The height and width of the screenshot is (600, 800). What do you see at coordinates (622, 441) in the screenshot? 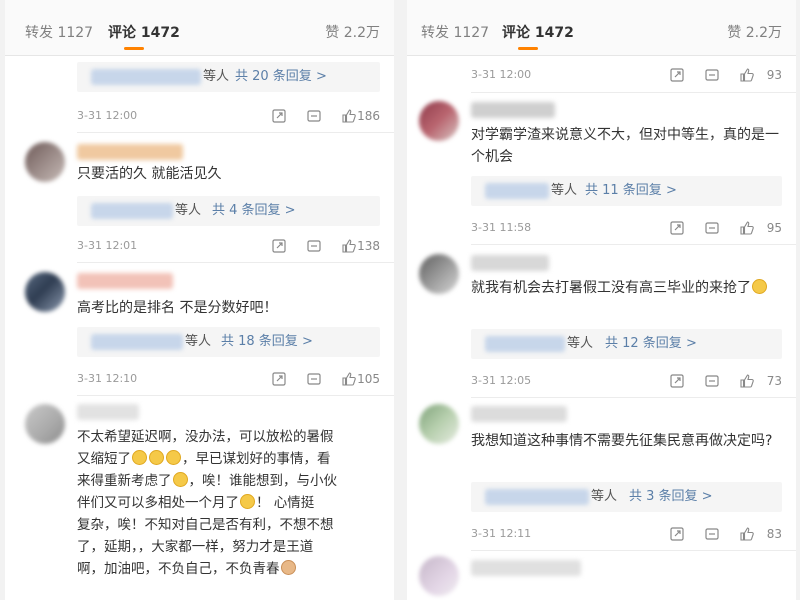
I see `comment-text: 我想知道这种事情不需要先征集民意再做决定吗?` at bounding box center [622, 441].